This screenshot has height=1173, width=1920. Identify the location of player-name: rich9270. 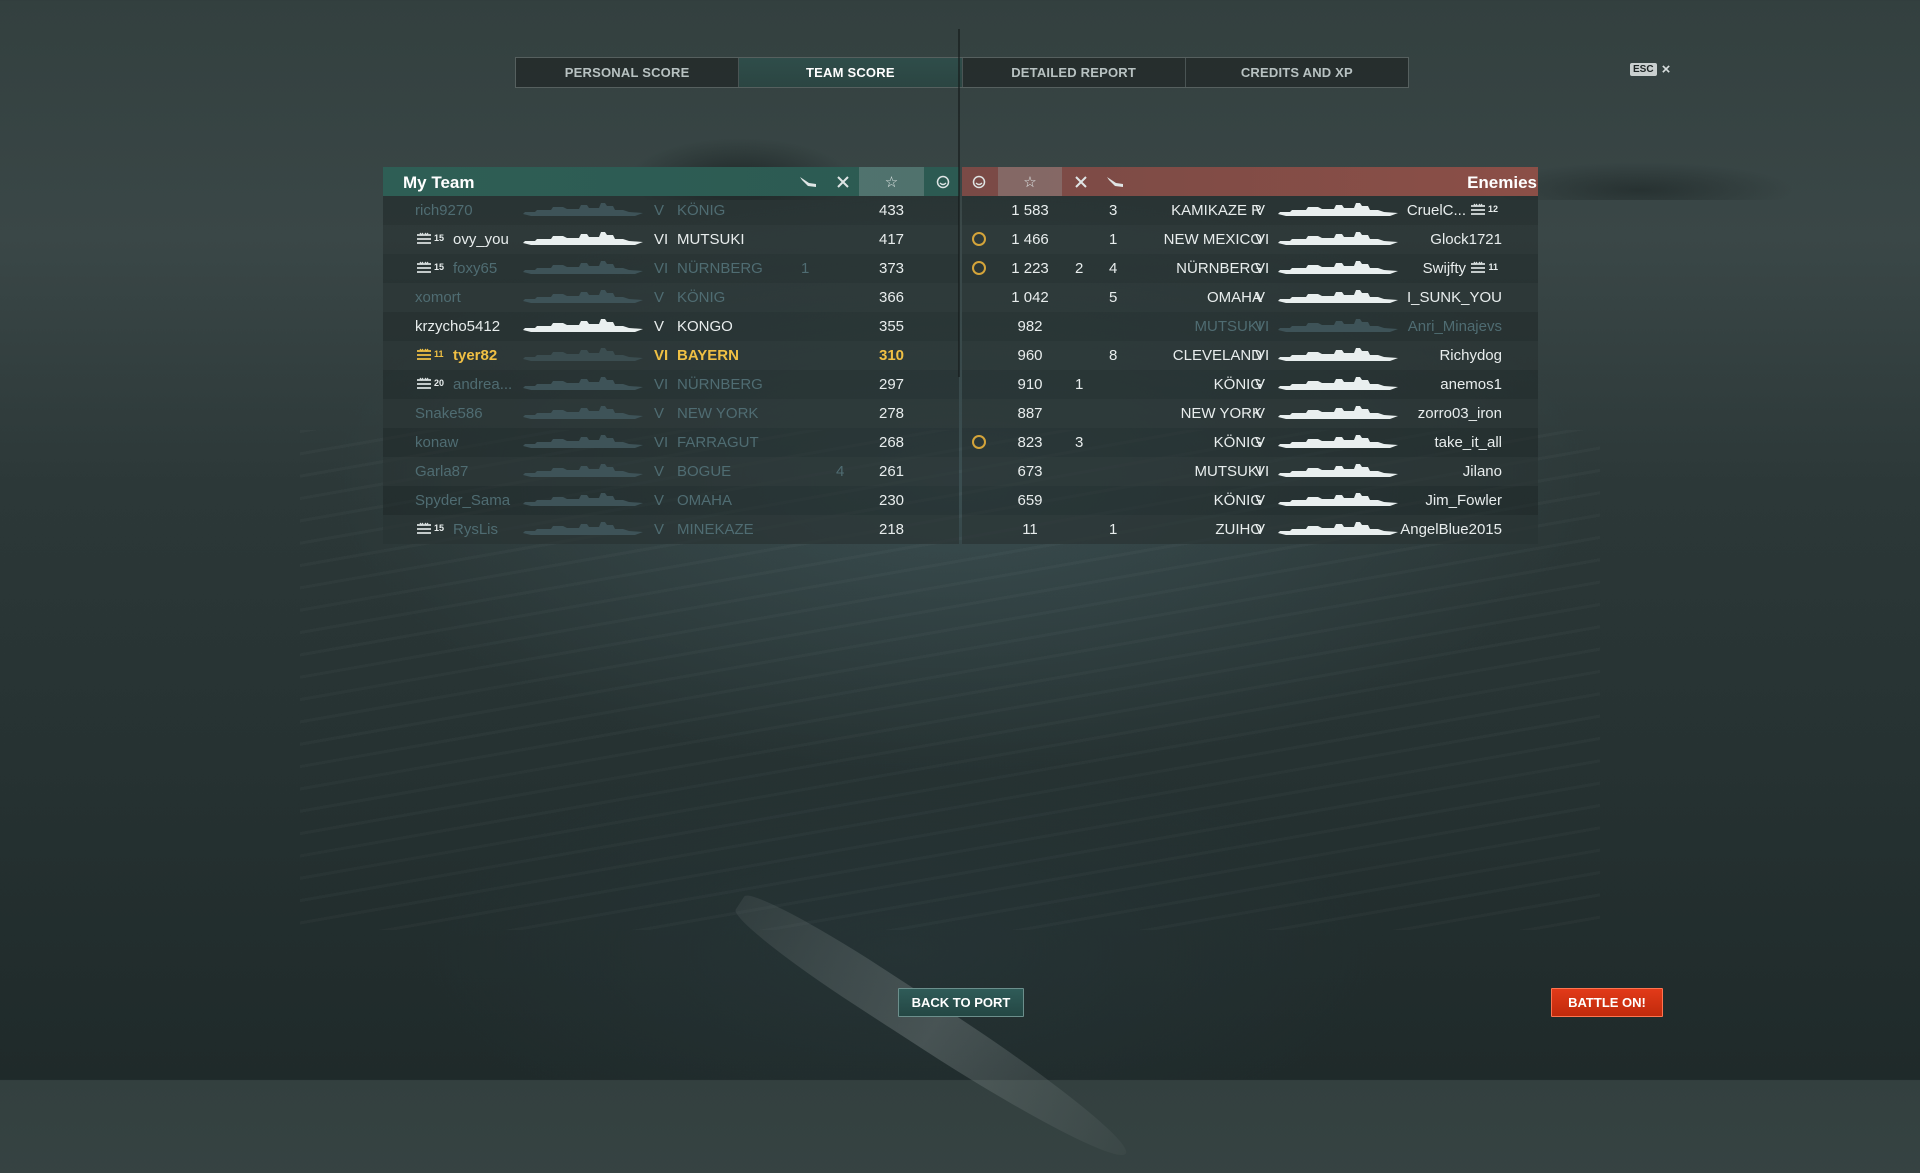
(444, 210).